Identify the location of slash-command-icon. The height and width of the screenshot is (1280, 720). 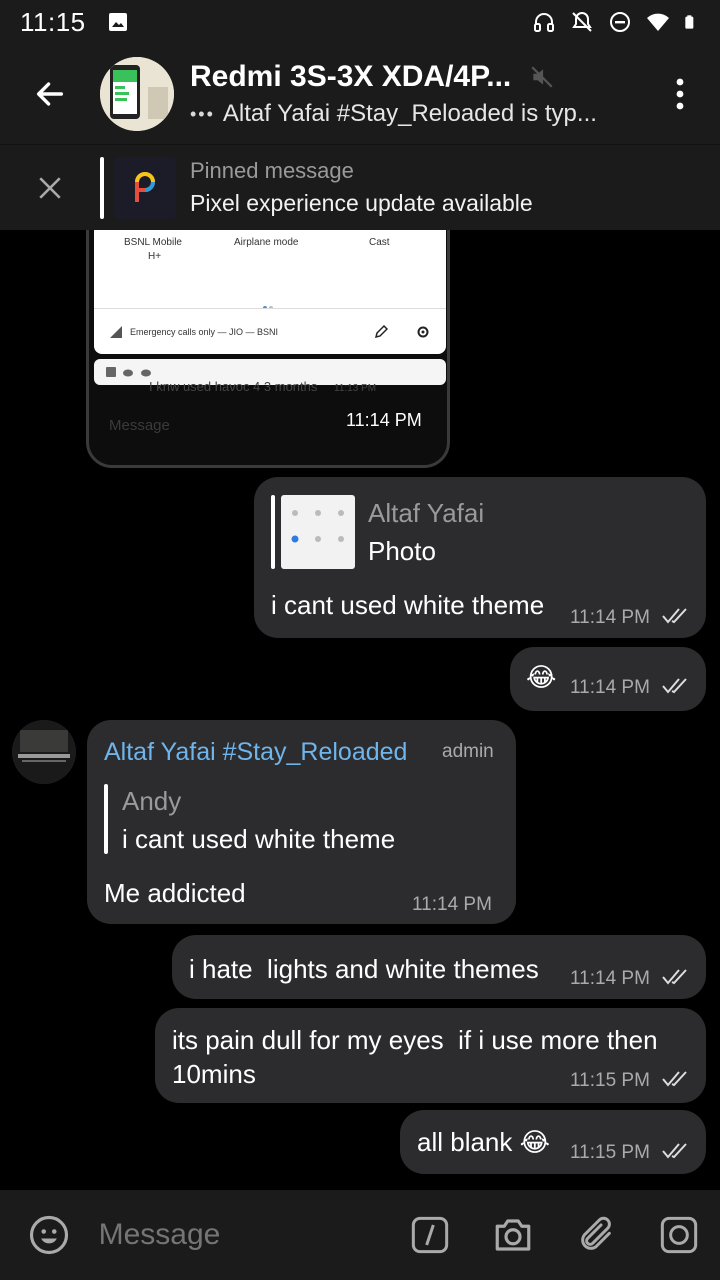
(430, 1235).